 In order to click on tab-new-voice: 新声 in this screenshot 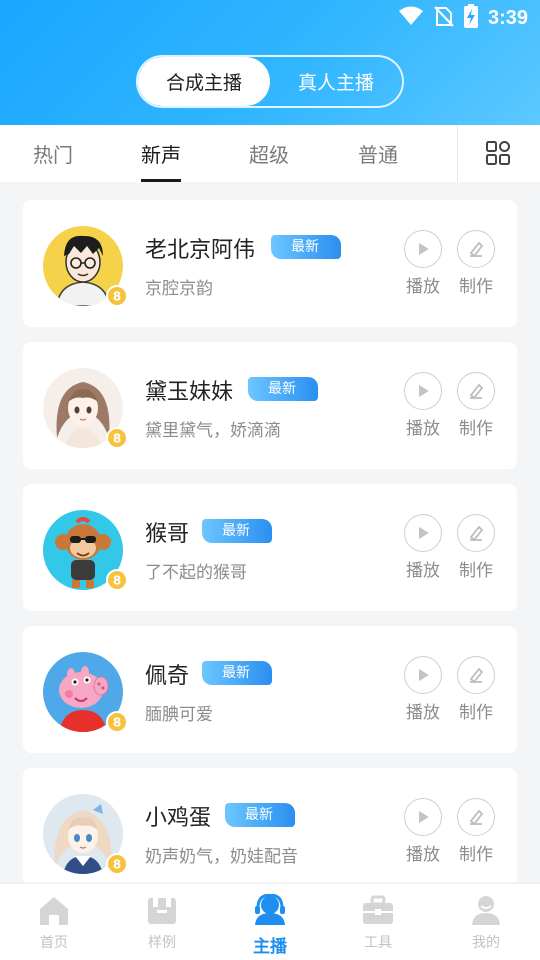, I will do `click(161, 153)`.